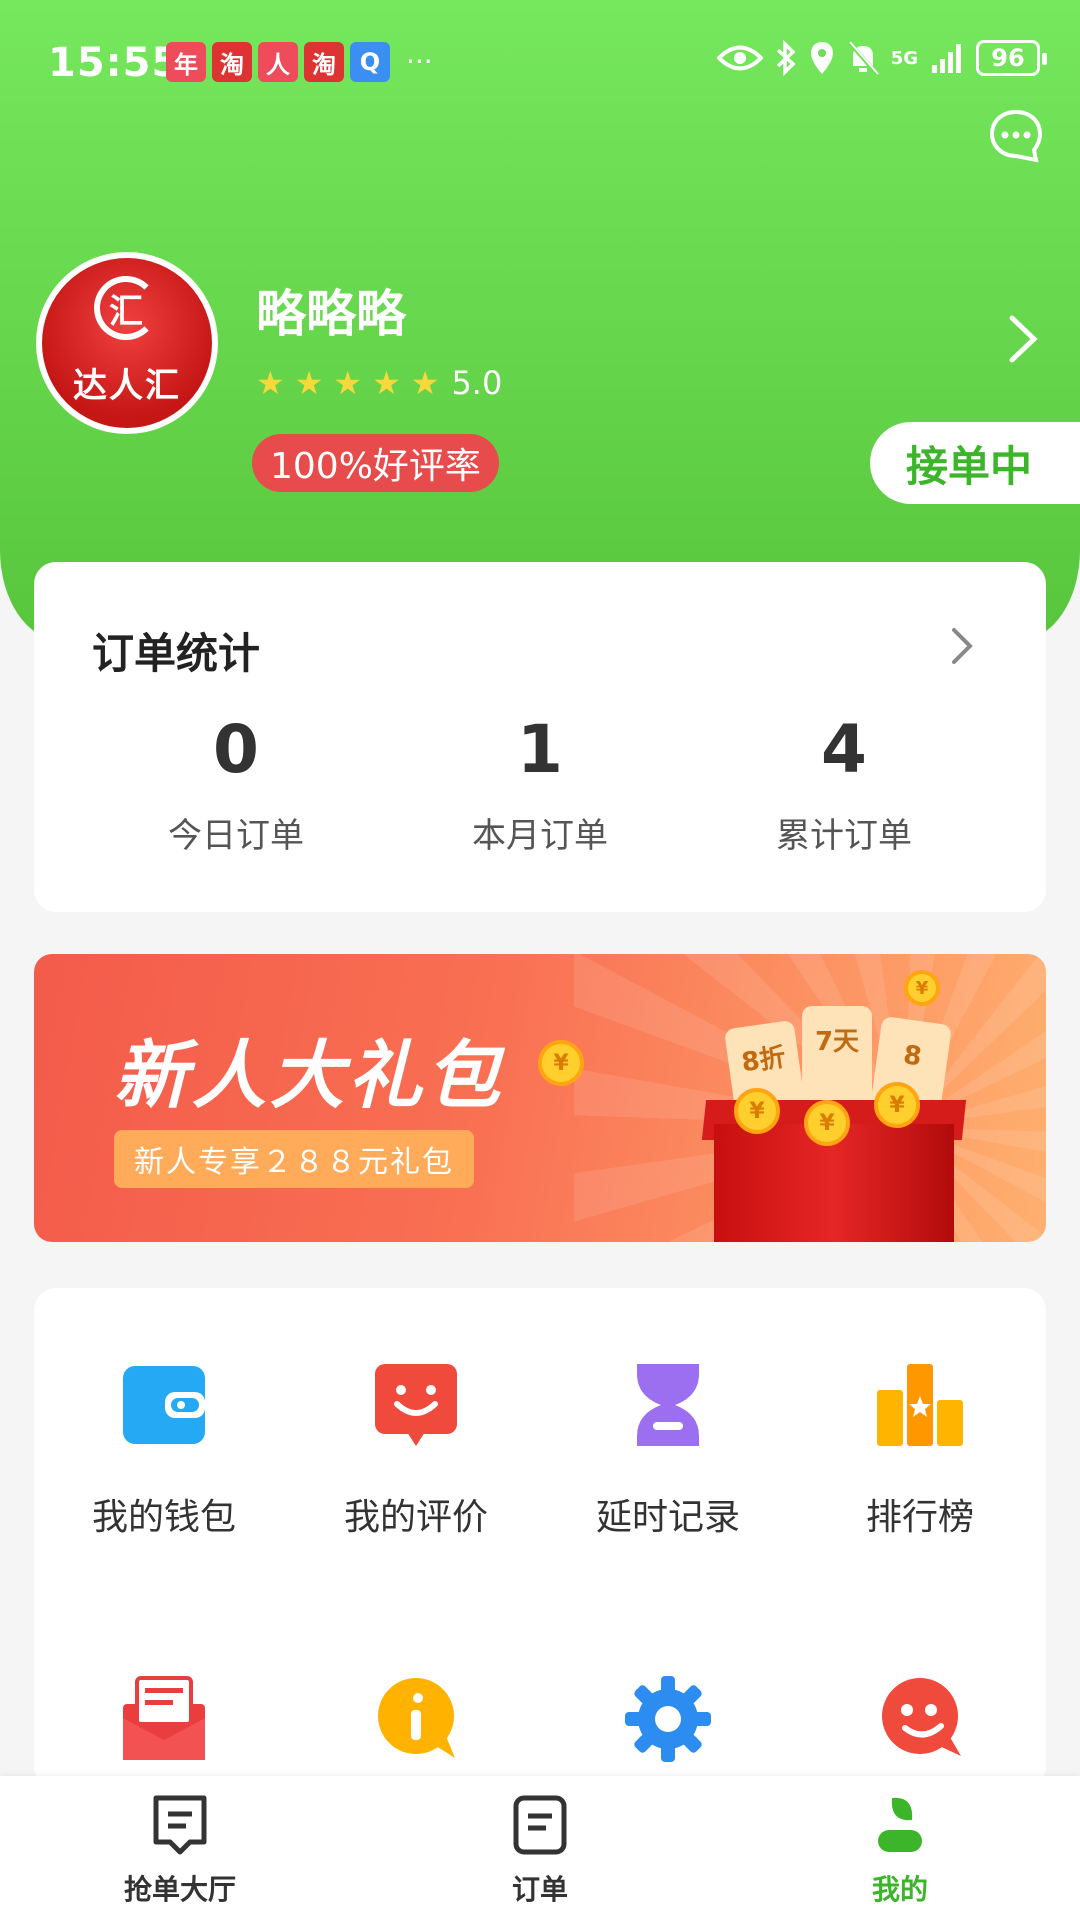  What do you see at coordinates (540, 1825) in the screenshot?
I see `orders-icon` at bounding box center [540, 1825].